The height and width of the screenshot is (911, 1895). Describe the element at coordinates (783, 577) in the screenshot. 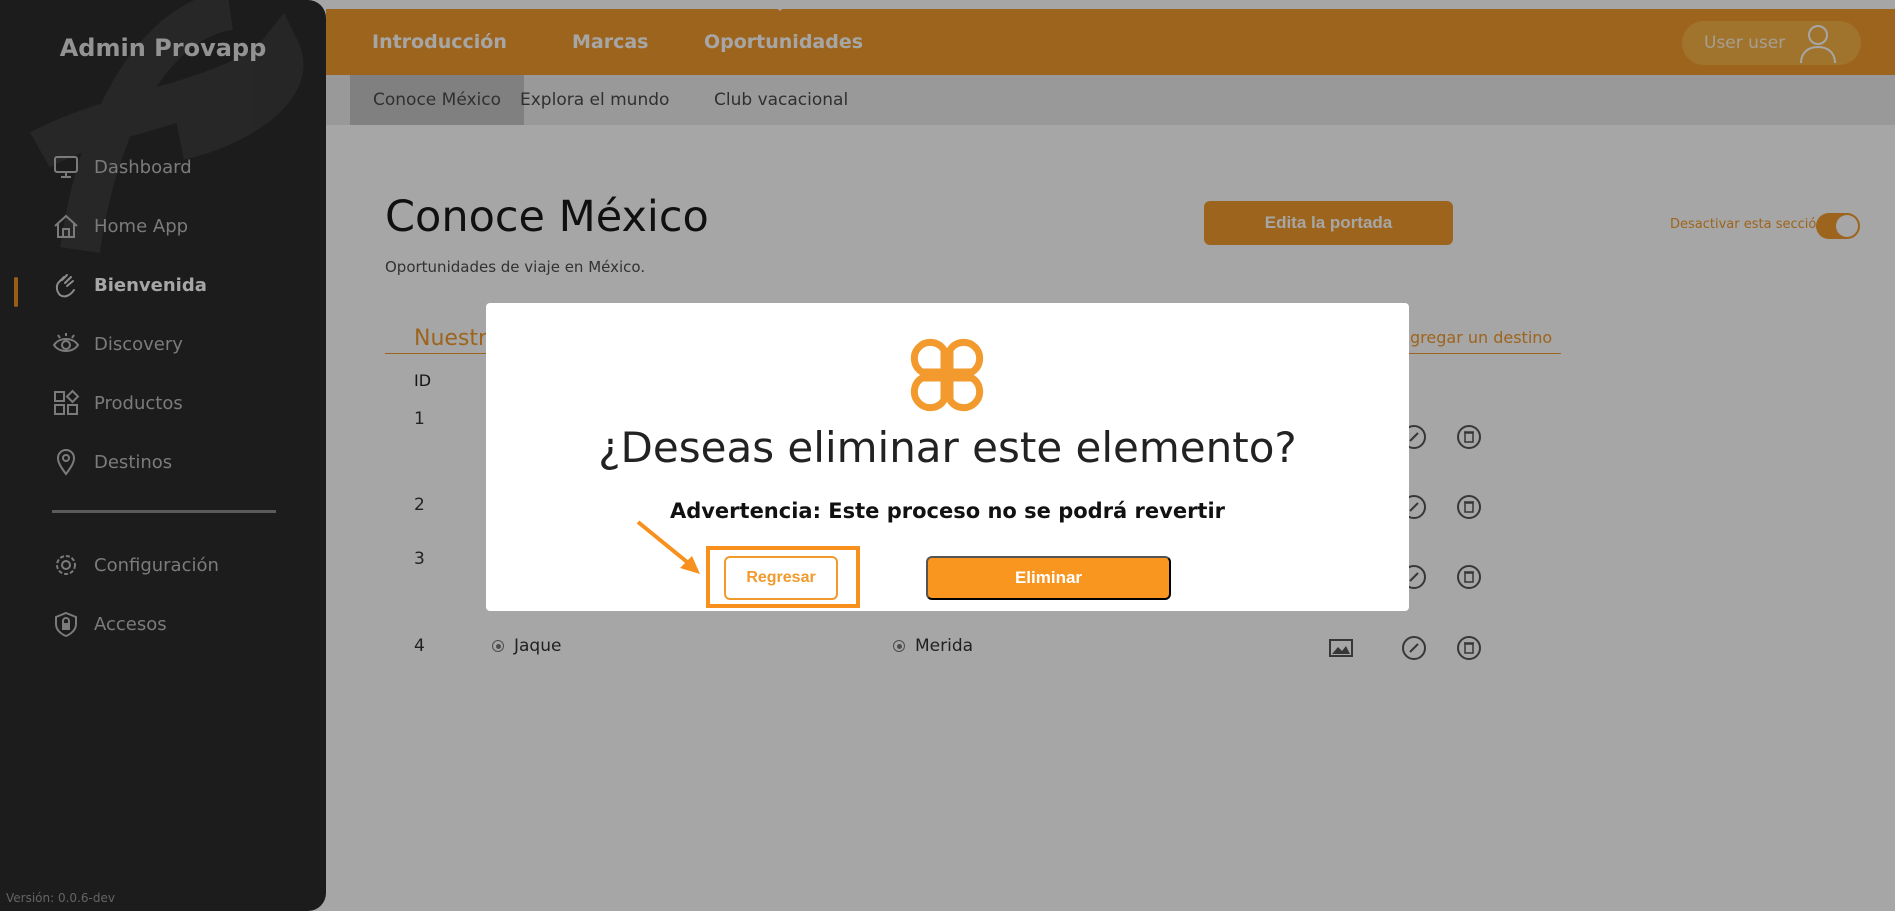

I see `annotation-highlight-box` at that location.